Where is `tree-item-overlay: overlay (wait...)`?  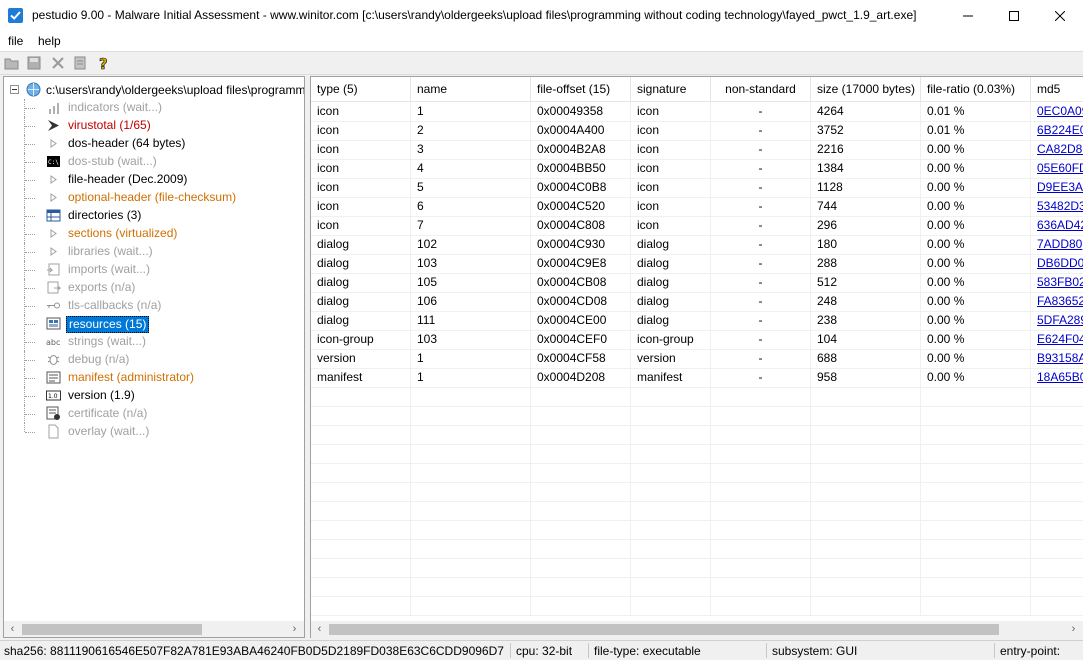
tree-item-overlay: overlay (wait...) is located at coordinates (154, 432).